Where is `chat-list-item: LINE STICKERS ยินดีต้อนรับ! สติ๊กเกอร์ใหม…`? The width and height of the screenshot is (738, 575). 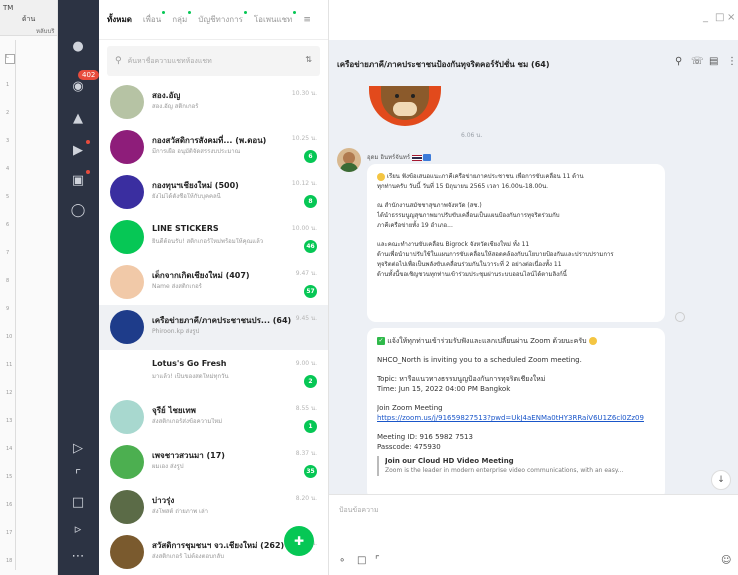 chat-list-item: LINE STICKERS ยินดีต้อนรับ! สติ๊กเกอร์ใหม… is located at coordinates (213, 237).